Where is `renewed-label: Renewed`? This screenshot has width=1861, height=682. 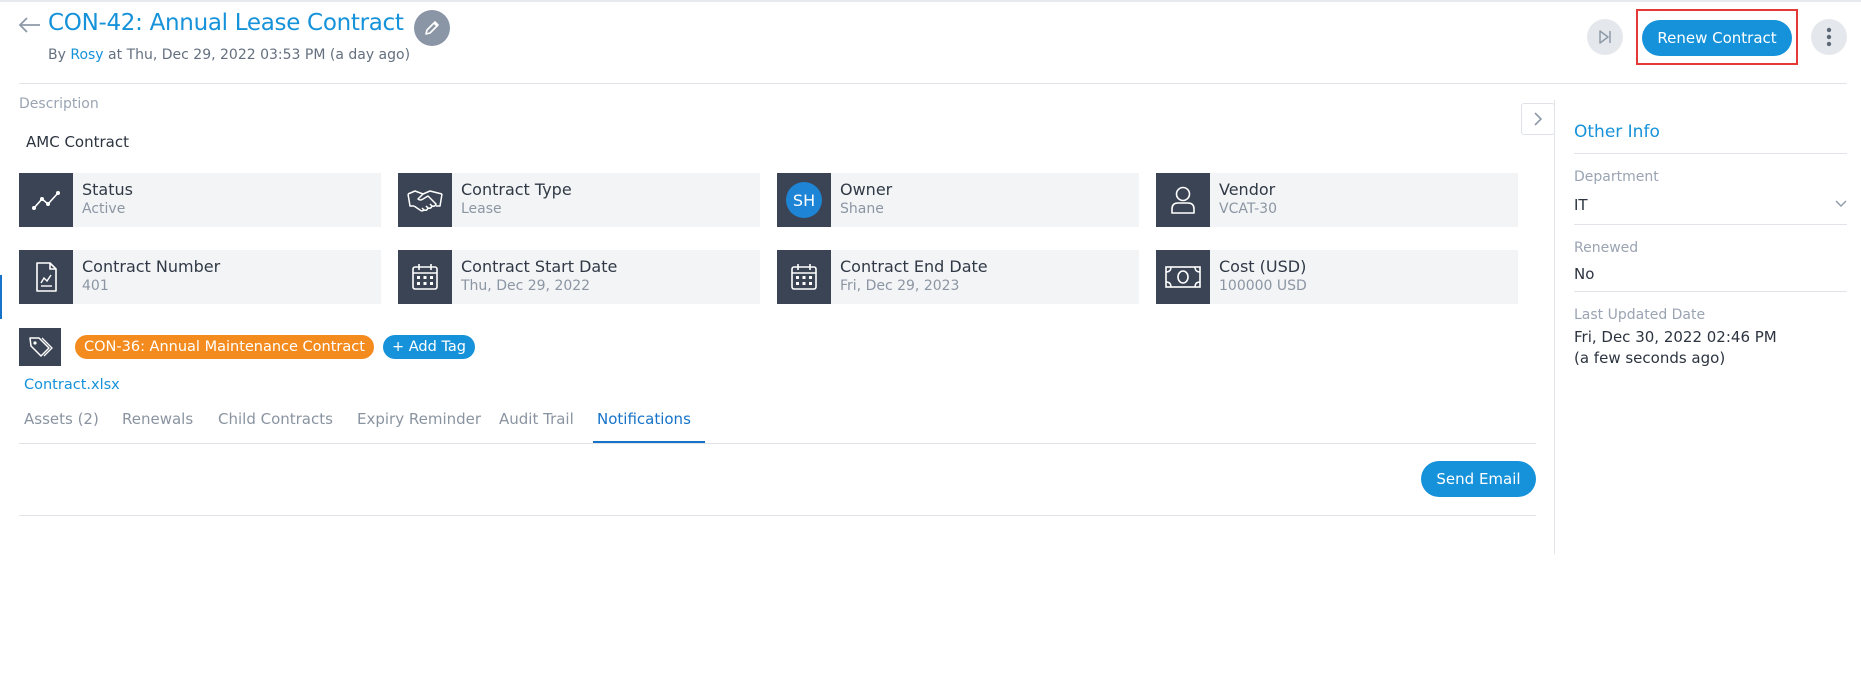
renewed-label: Renewed is located at coordinates (1606, 248).